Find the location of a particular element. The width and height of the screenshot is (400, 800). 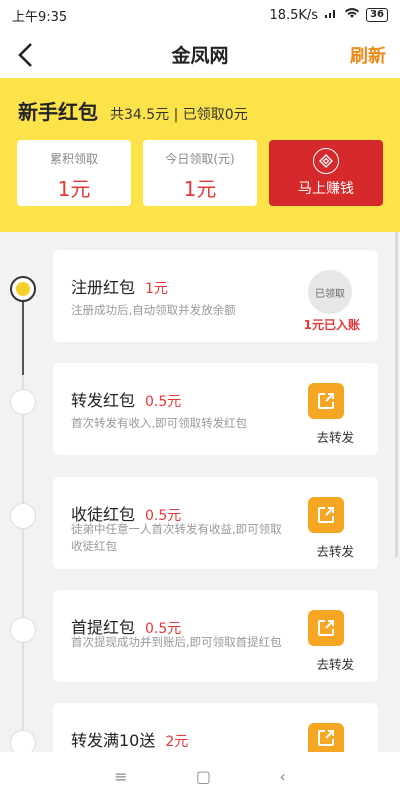

banner-summary: 共34.5元 | 已领取0元 is located at coordinates (179, 115).